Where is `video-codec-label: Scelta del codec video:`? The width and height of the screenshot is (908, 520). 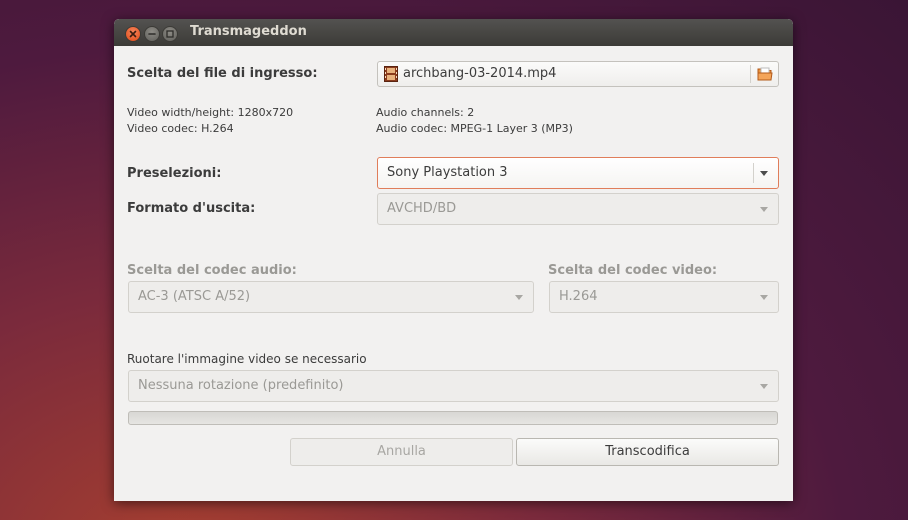 video-codec-label: Scelta del codec video: is located at coordinates (633, 270).